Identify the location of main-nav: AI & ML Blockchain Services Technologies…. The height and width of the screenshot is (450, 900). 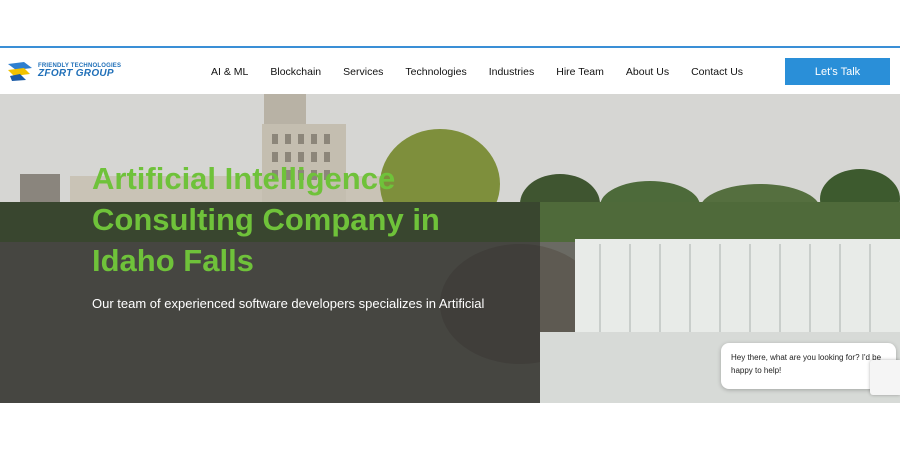
(477, 72).